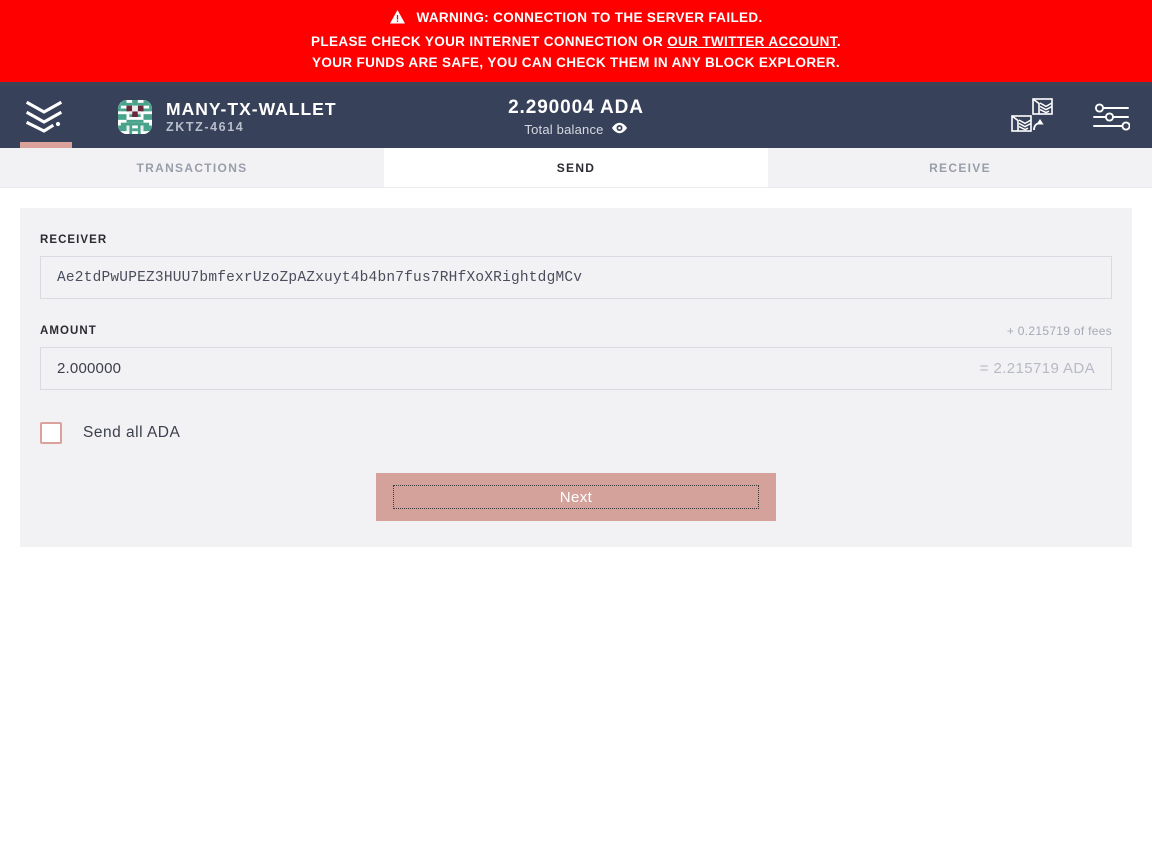 This screenshot has height=847, width=1152. I want to click on transaction-fees-note: + 0.215719 of fees, so click(1059, 331).